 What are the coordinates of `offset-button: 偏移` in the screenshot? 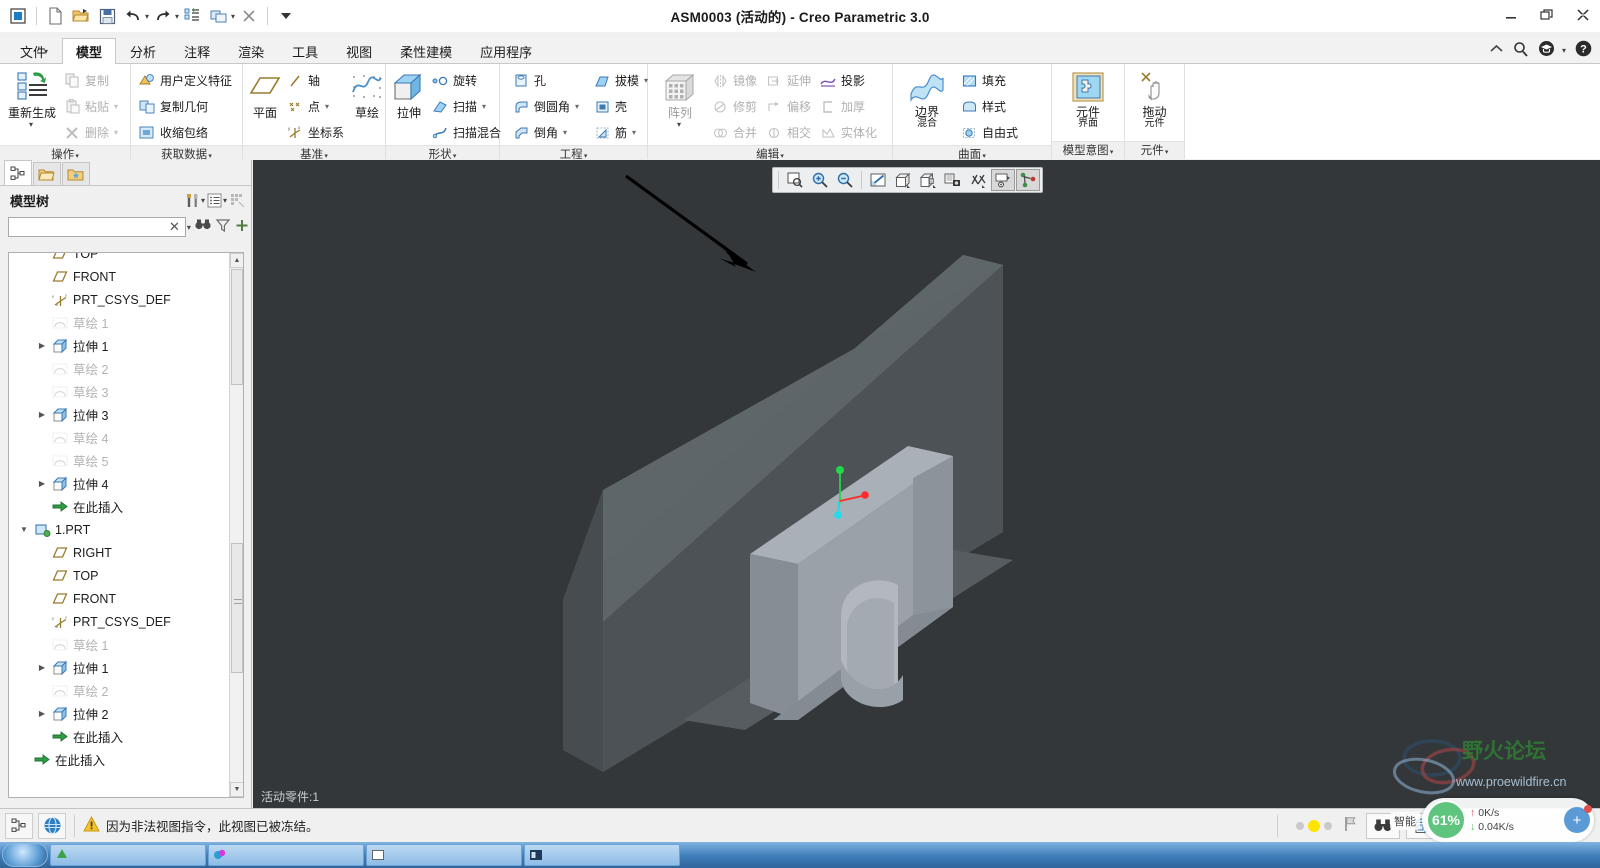 It's located at (789, 106).